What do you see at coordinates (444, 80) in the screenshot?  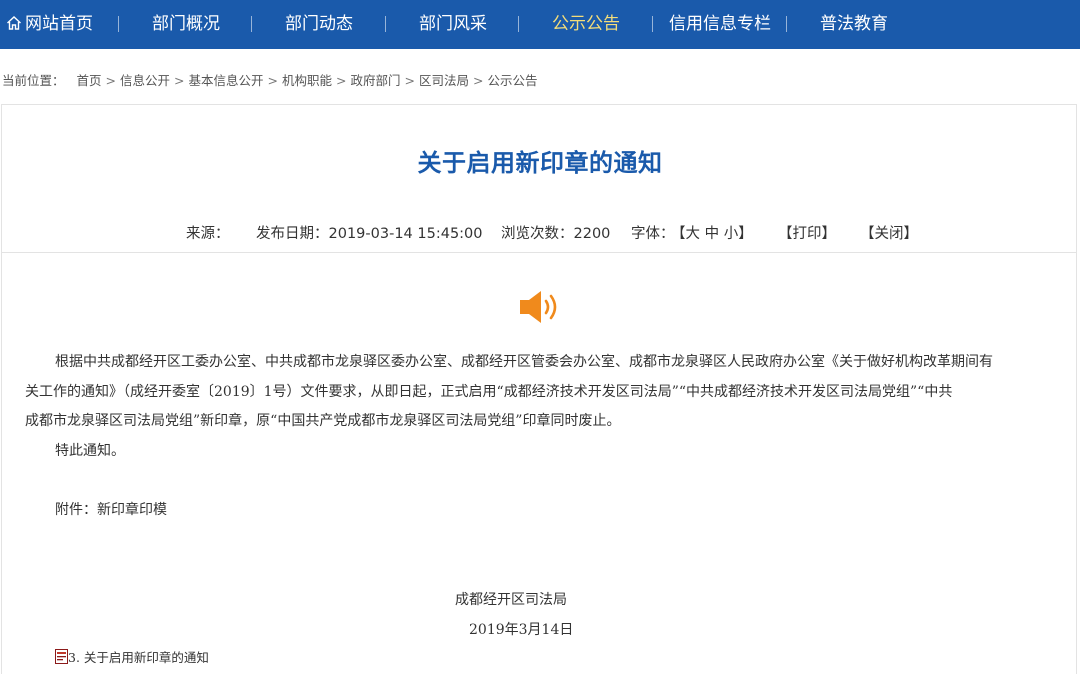 I see `breadcrumb-item: 区司法局` at bounding box center [444, 80].